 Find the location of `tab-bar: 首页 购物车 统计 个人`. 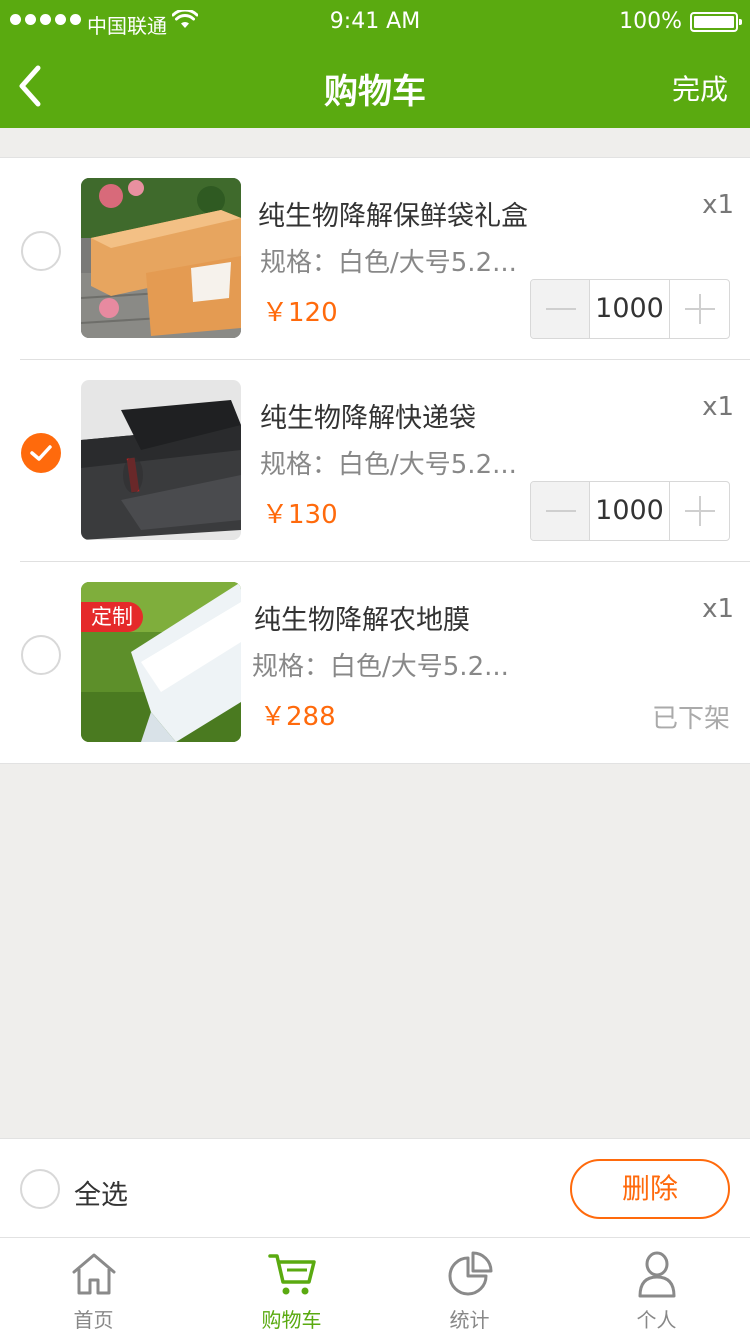

tab-bar: 首页 购物车 统计 个人 is located at coordinates (375, 1286).